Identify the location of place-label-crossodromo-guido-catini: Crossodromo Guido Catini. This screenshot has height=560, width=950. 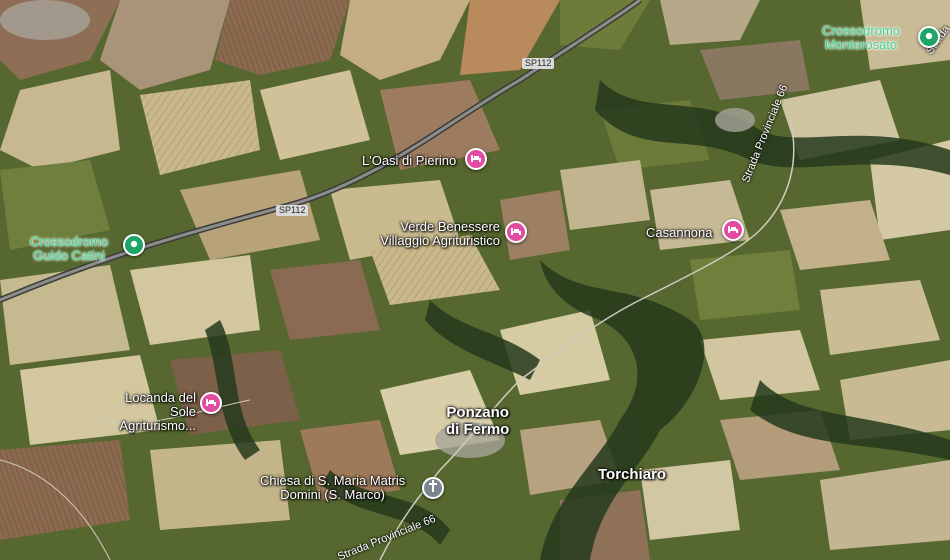
(69, 249).